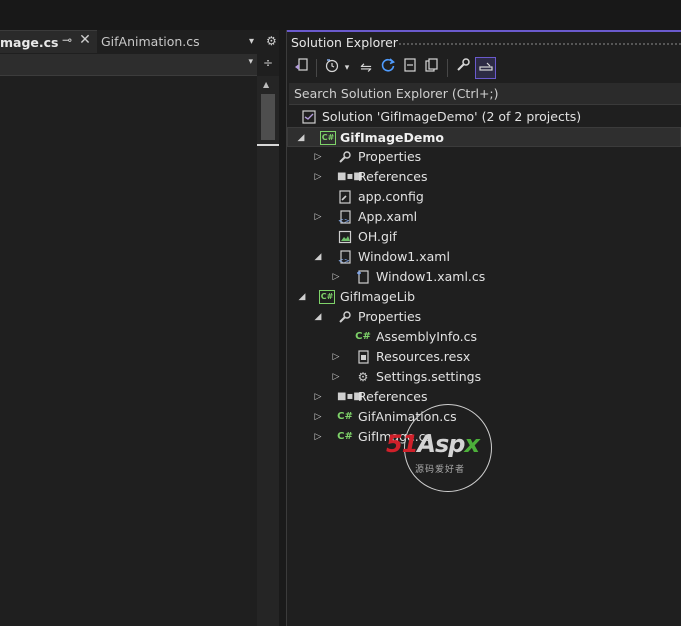 The height and width of the screenshot is (626, 681). What do you see at coordinates (485, 317) in the screenshot?
I see `tree-item-properties: ◢ Properties` at bounding box center [485, 317].